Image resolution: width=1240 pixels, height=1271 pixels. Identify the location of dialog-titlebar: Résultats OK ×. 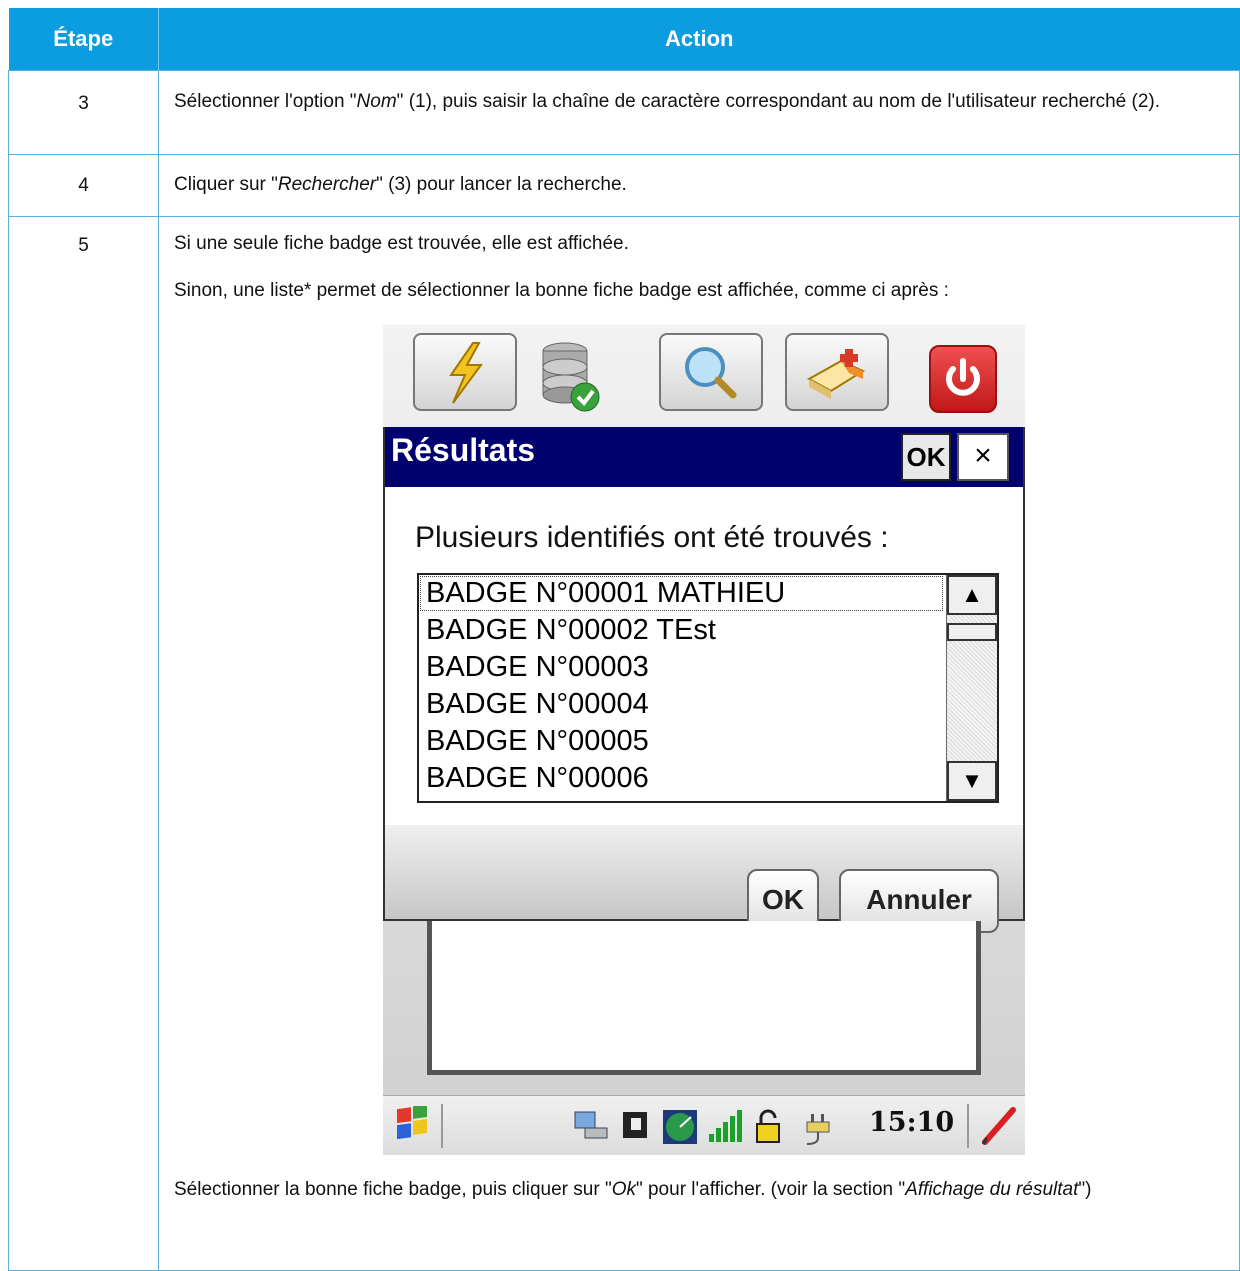
(704, 457).